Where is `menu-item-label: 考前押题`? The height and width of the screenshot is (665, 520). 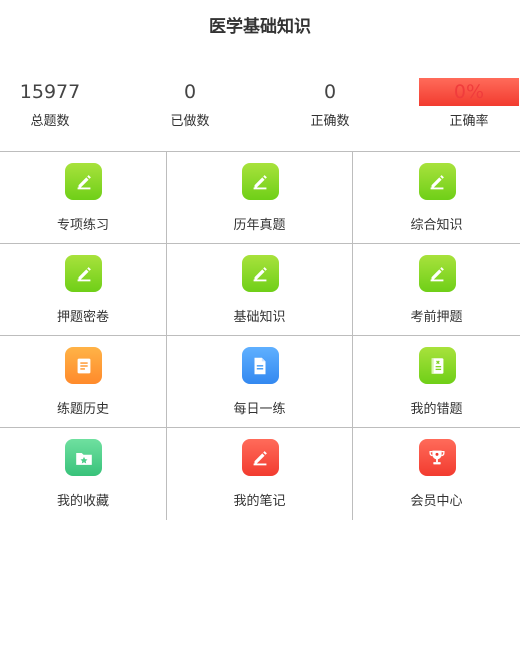
menu-item-label: 考前押题 is located at coordinates (436, 317).